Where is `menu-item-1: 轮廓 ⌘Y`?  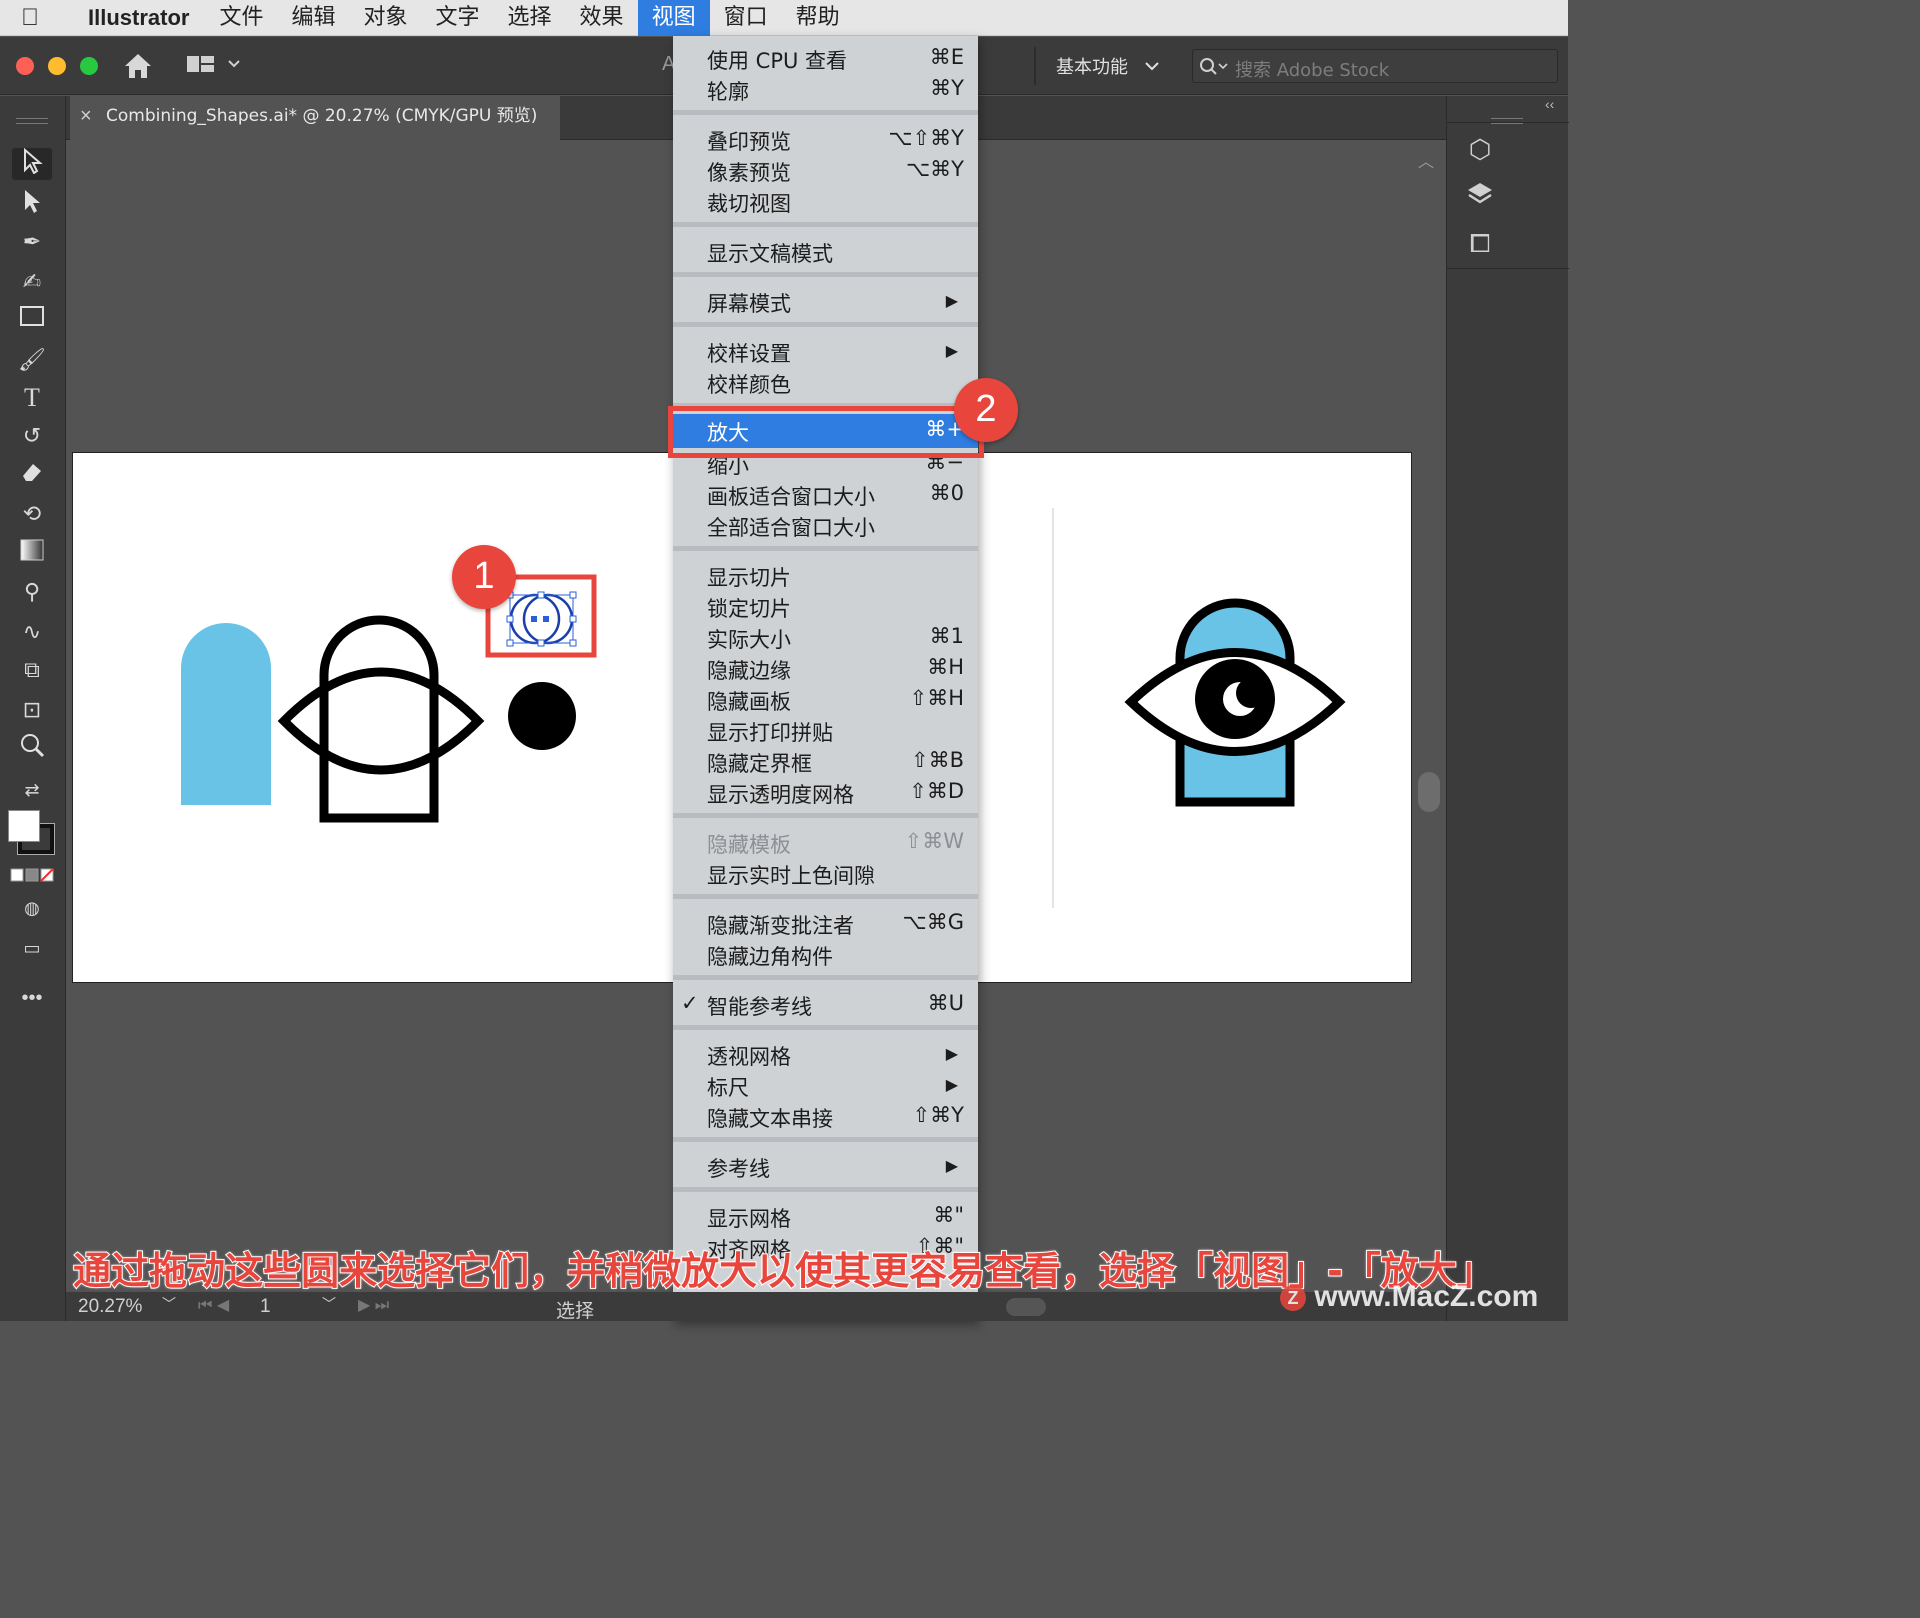
menu-item-1: 轮廓 ⌘Y is located at coordinates (825, 88).